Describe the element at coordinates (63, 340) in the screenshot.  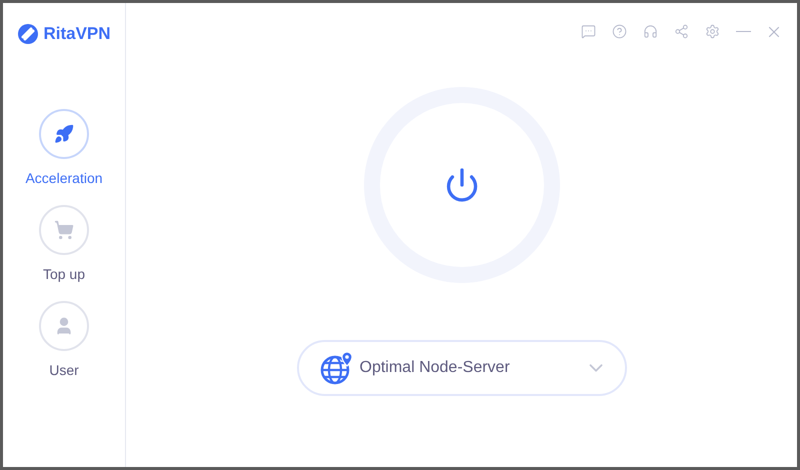
I see `nav-item: User` at that location.